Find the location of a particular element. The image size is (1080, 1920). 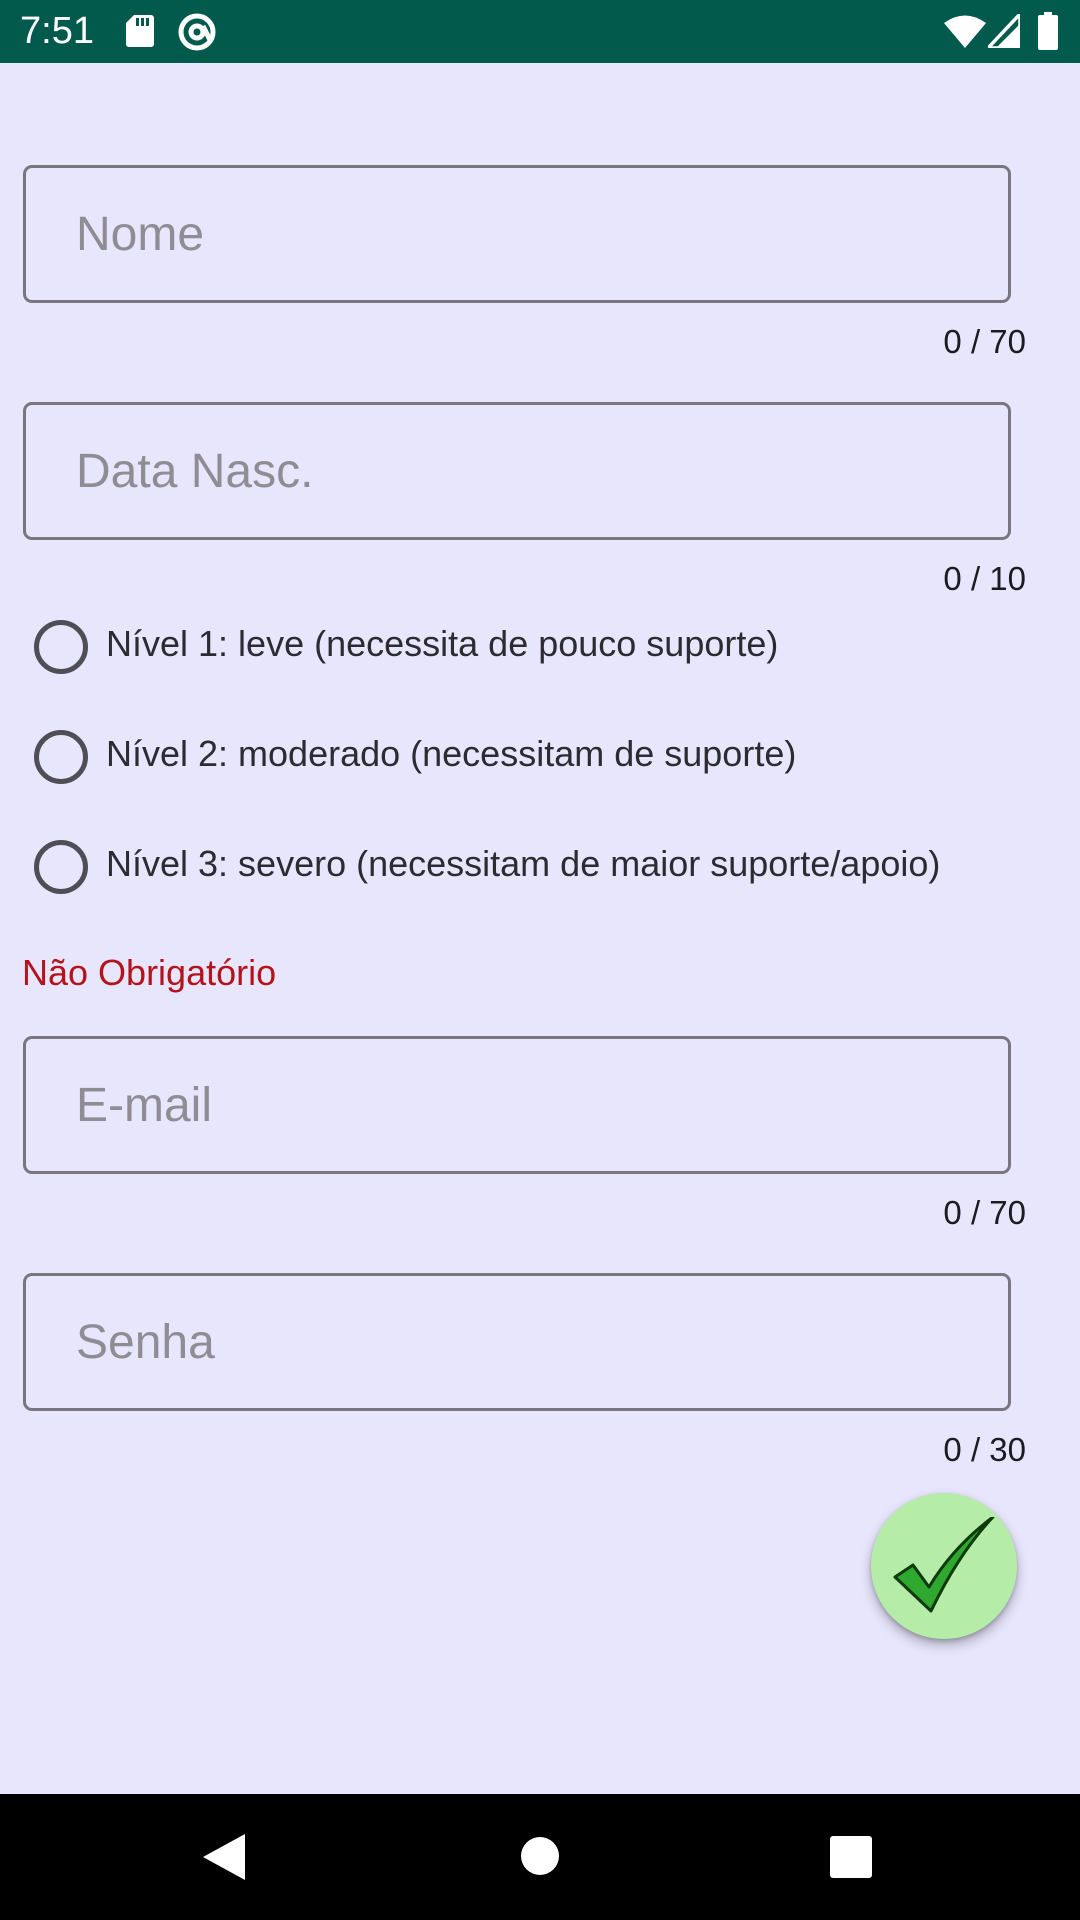

password-counter: 0 / 30 is located at coordinates (984, 1449).